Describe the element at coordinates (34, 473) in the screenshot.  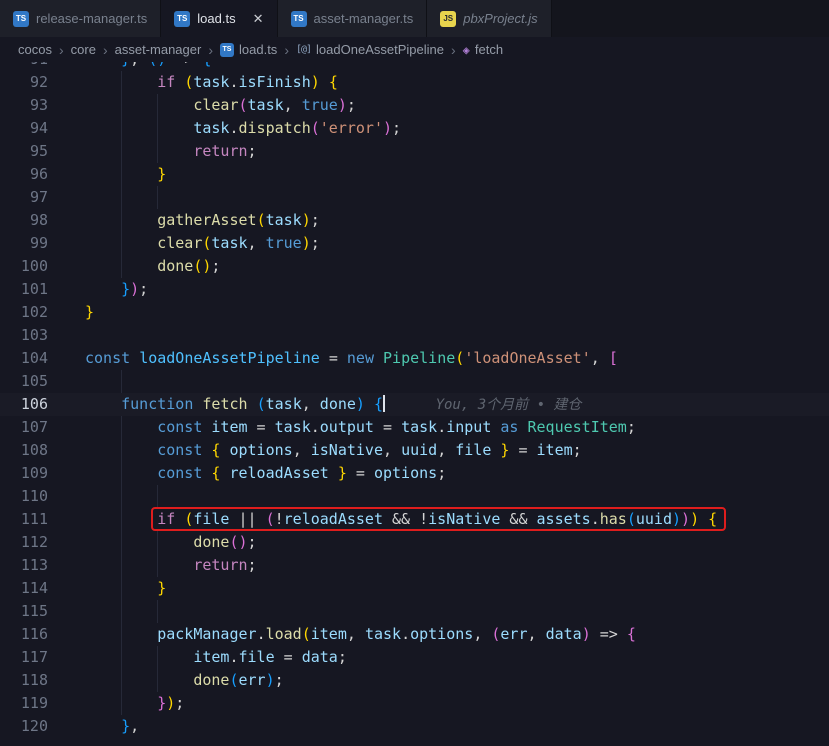
I see `line-number: 109` at that location.